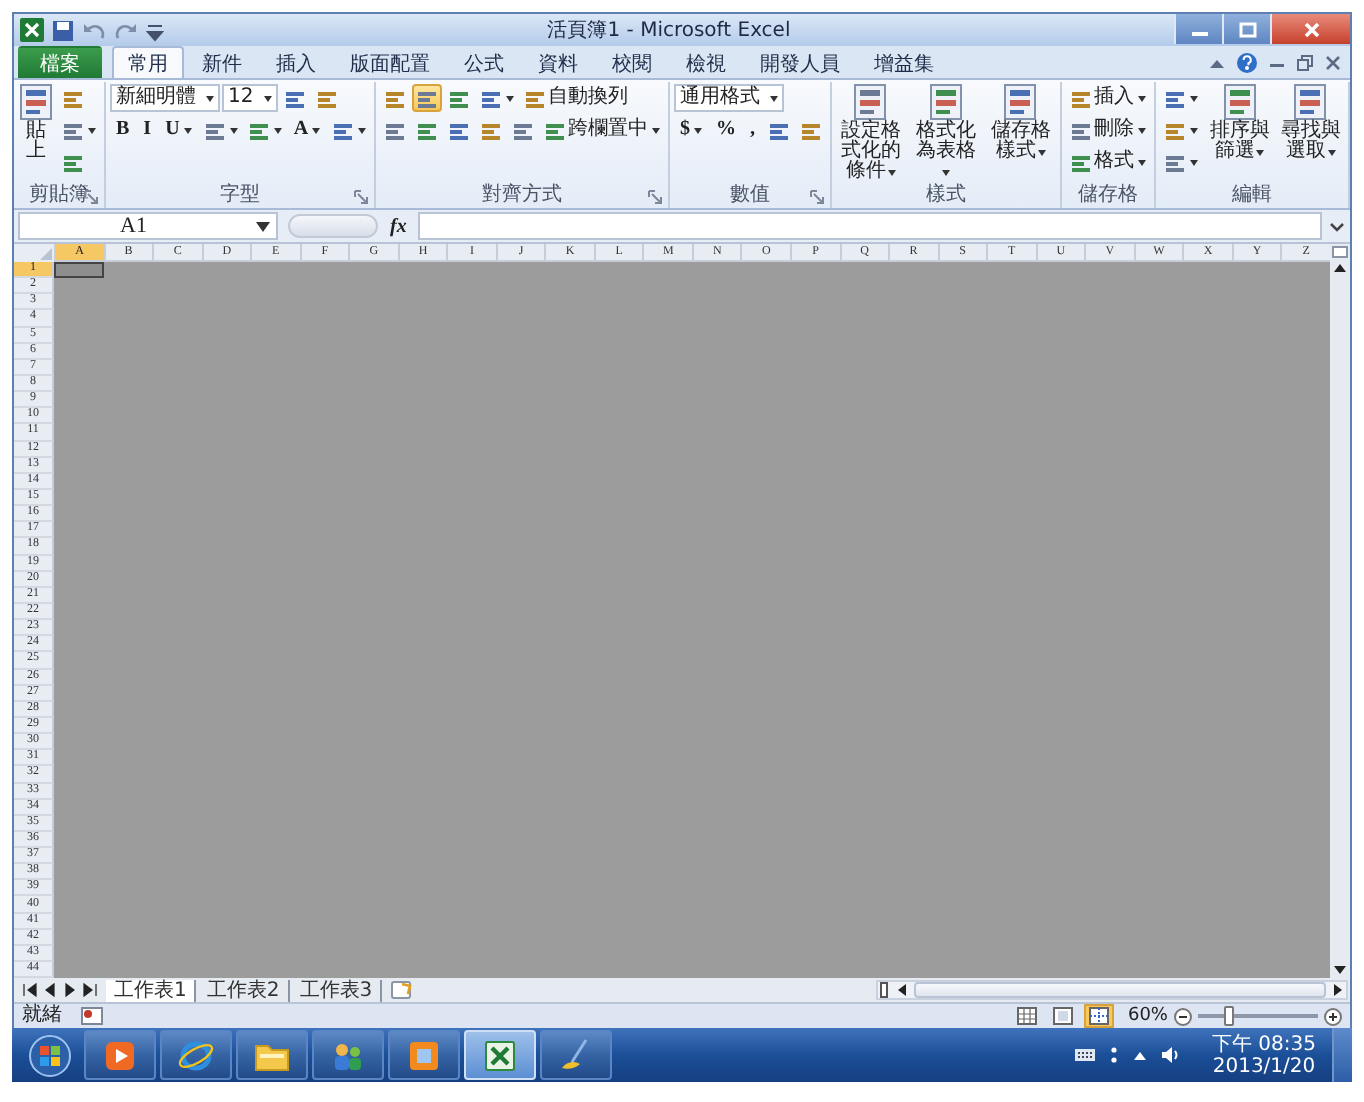  Describe the element at coordinates (1085, 1055) in the screenshot. I see `keyboard-icon` at that location.